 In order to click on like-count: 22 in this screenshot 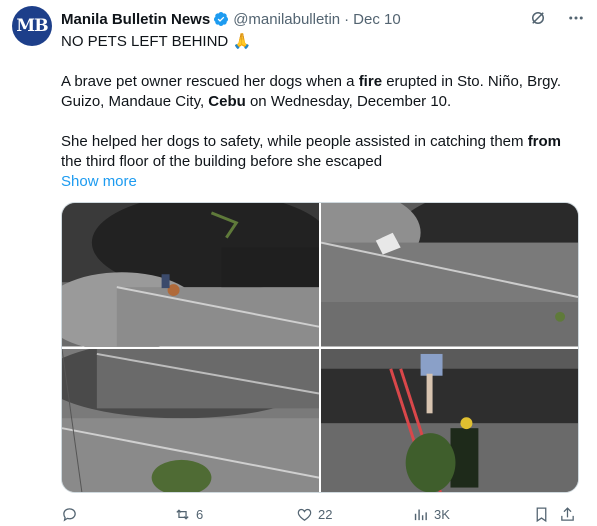, I will do `click(325, 514)`.